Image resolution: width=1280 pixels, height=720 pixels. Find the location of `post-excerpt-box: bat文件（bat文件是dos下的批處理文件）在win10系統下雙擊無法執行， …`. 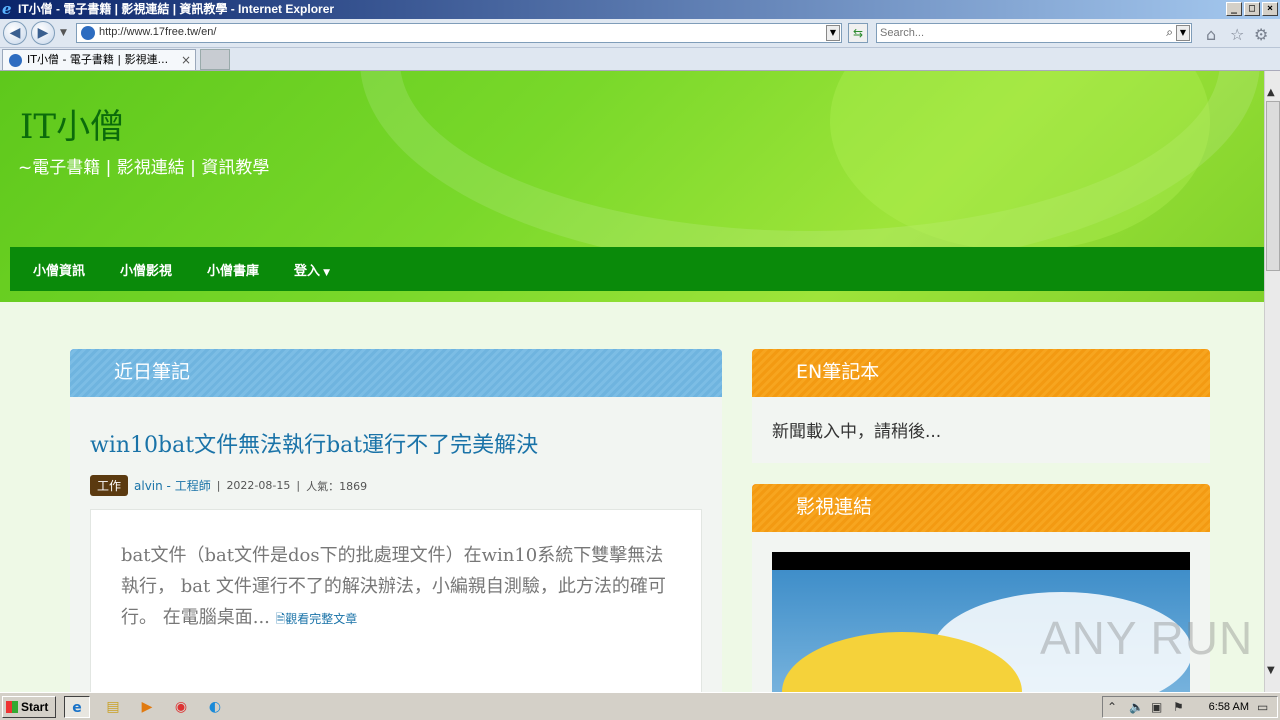

post-excerpt-box: bat文件（bat文件是dos下的批處理文件）在win10系統下雙擊無法執行， … is located at coordinates (396, 600).